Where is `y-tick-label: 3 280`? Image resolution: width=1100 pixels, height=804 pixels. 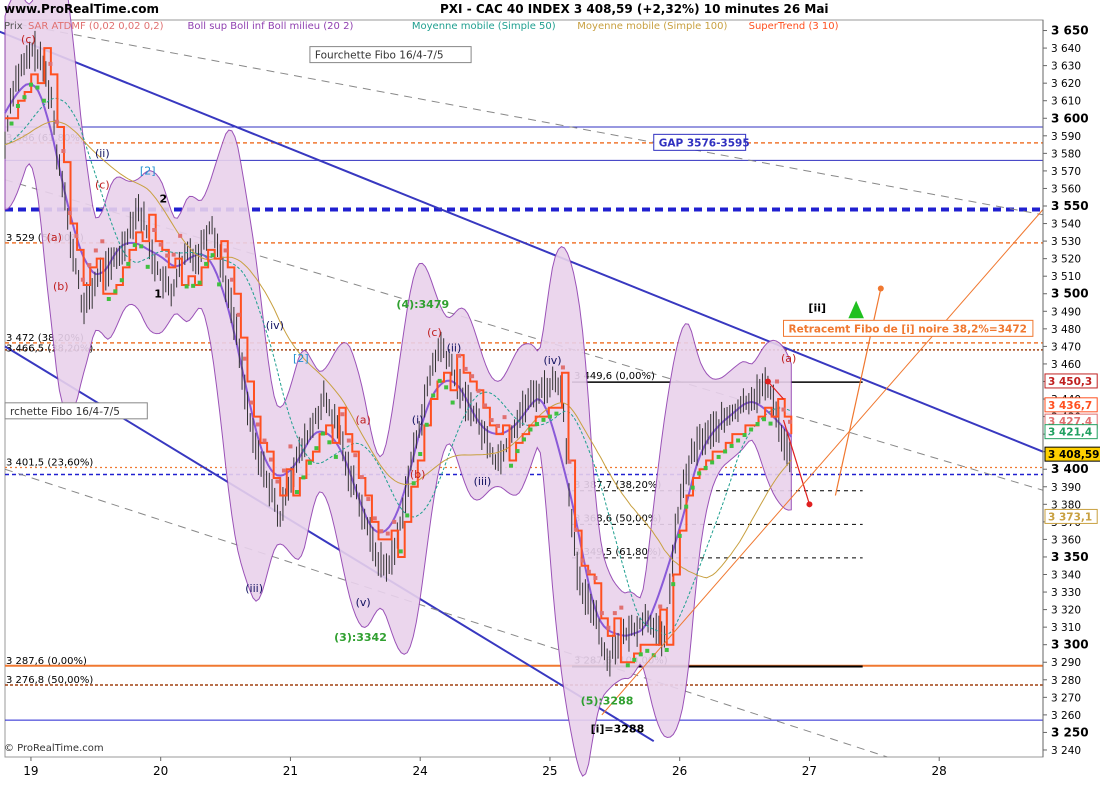 y-tick-label: 3 280 is located at coordinates (1066, 681).